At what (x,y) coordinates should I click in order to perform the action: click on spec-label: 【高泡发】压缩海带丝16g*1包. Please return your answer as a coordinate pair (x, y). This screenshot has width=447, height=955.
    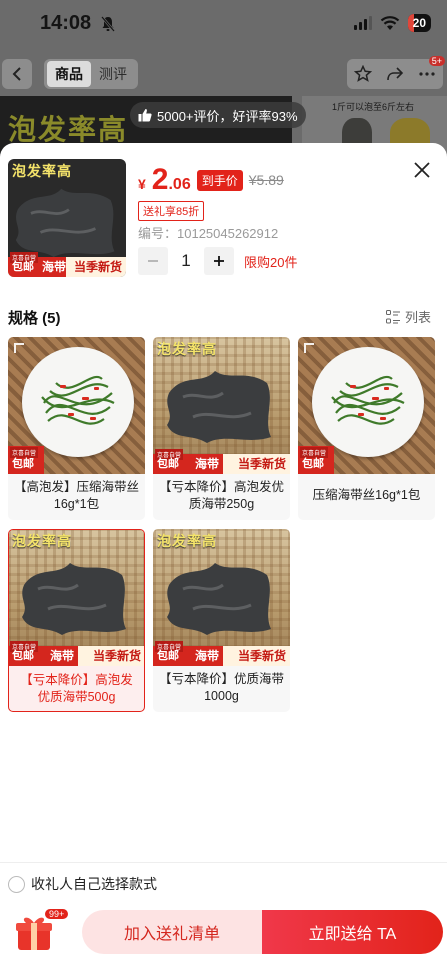
    Looking at the image, I should click on (77, 495).